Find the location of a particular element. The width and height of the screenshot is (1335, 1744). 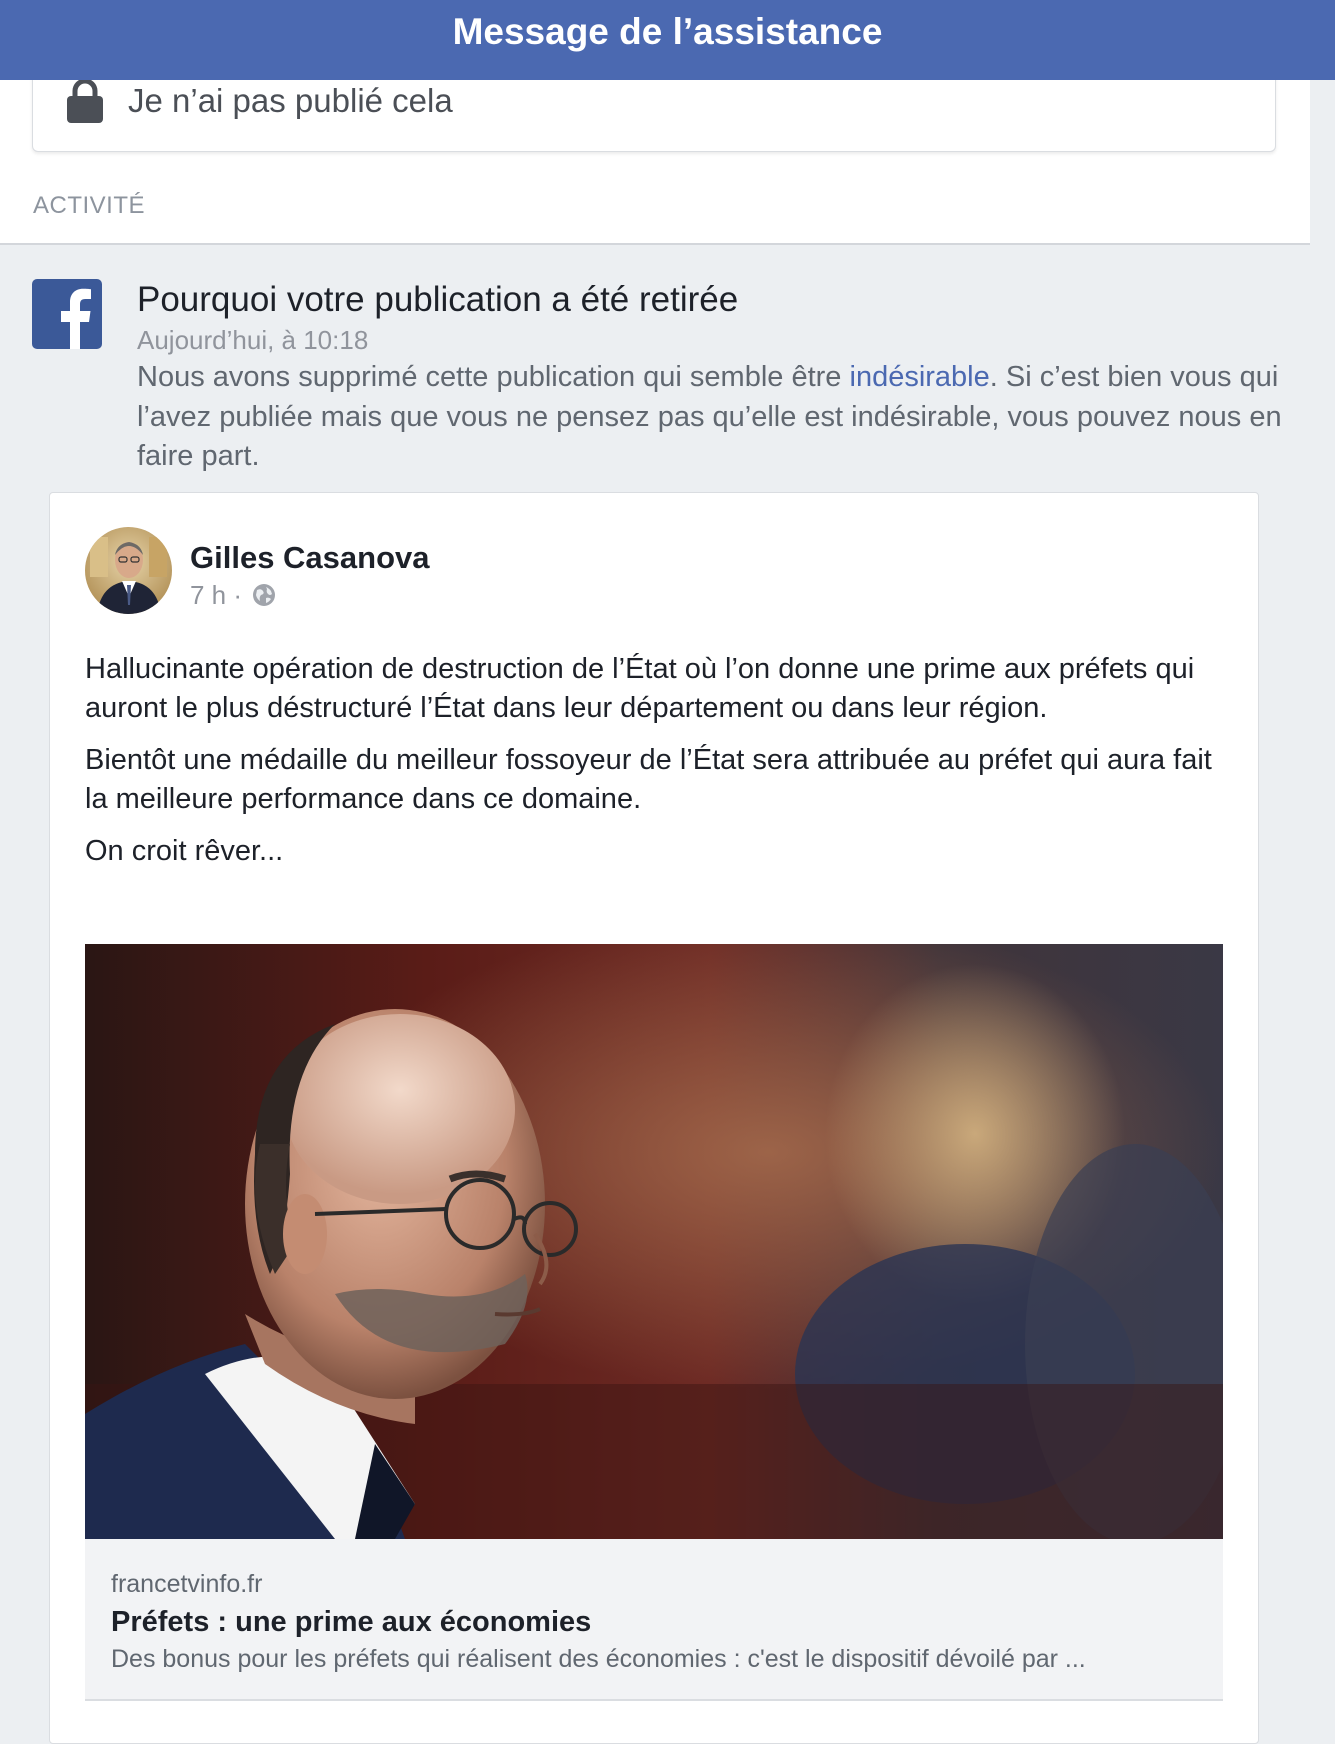

activity-section-title: ACTIVITÉ is located at coordinates (89, 205).